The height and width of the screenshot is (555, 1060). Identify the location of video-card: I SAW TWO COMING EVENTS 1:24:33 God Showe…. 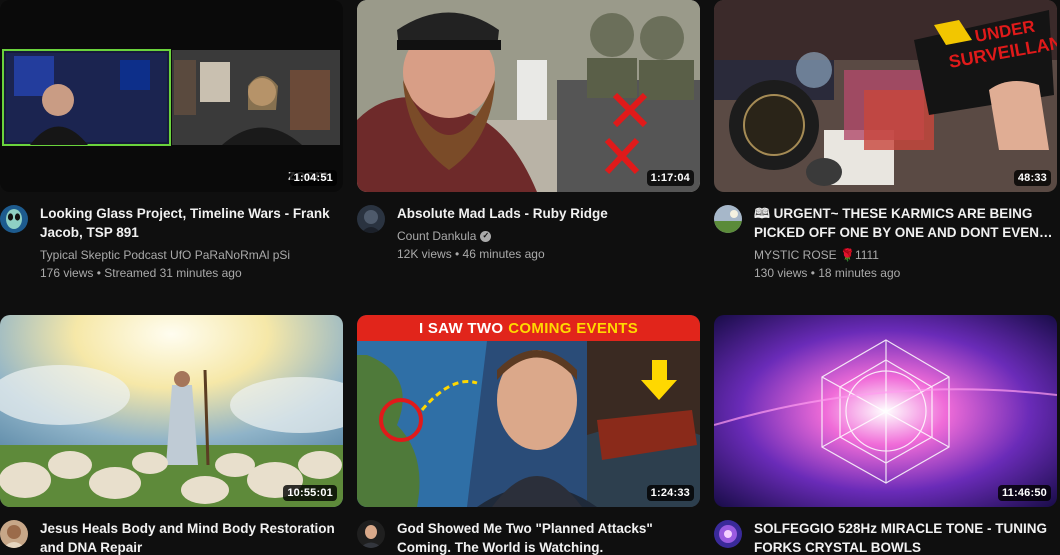
(528, 435).